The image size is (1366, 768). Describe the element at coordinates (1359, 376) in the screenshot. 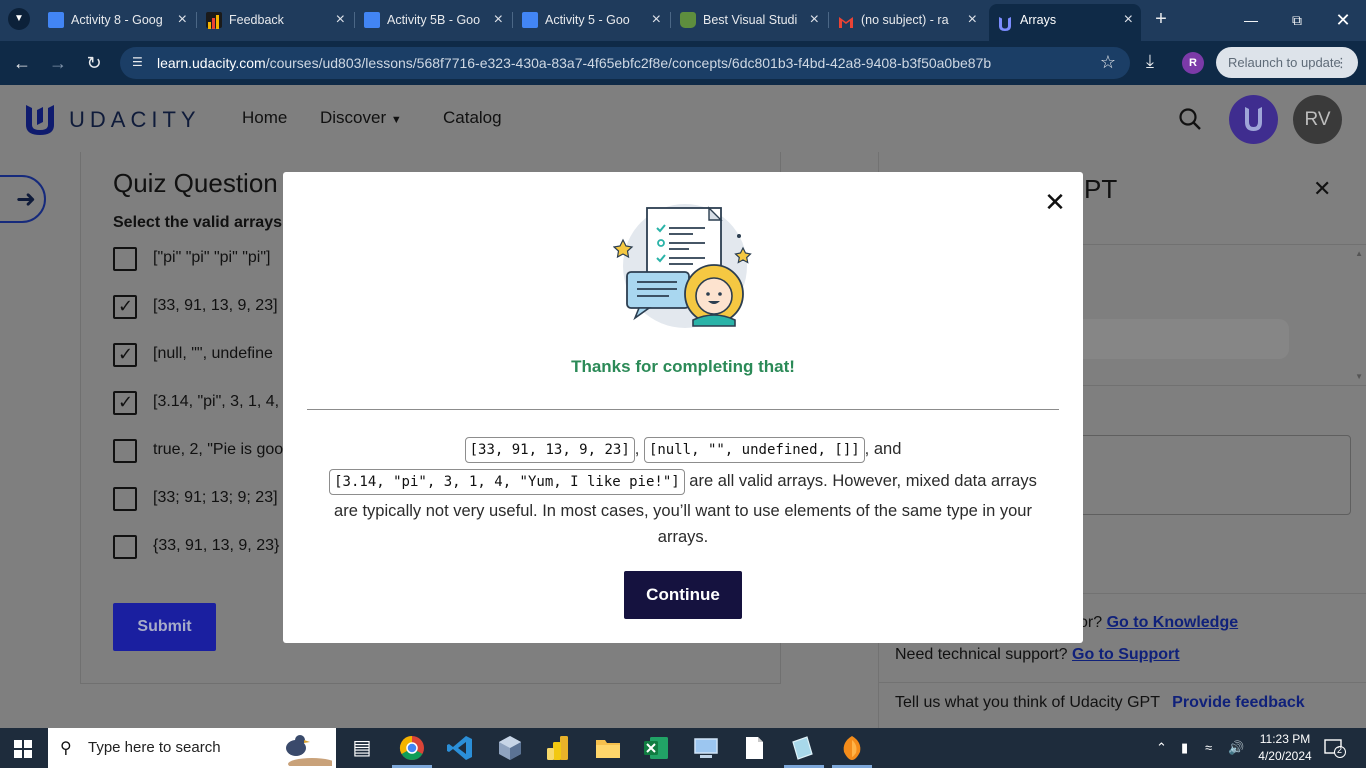

I see `scroll-down-icon: ▼` at that location.